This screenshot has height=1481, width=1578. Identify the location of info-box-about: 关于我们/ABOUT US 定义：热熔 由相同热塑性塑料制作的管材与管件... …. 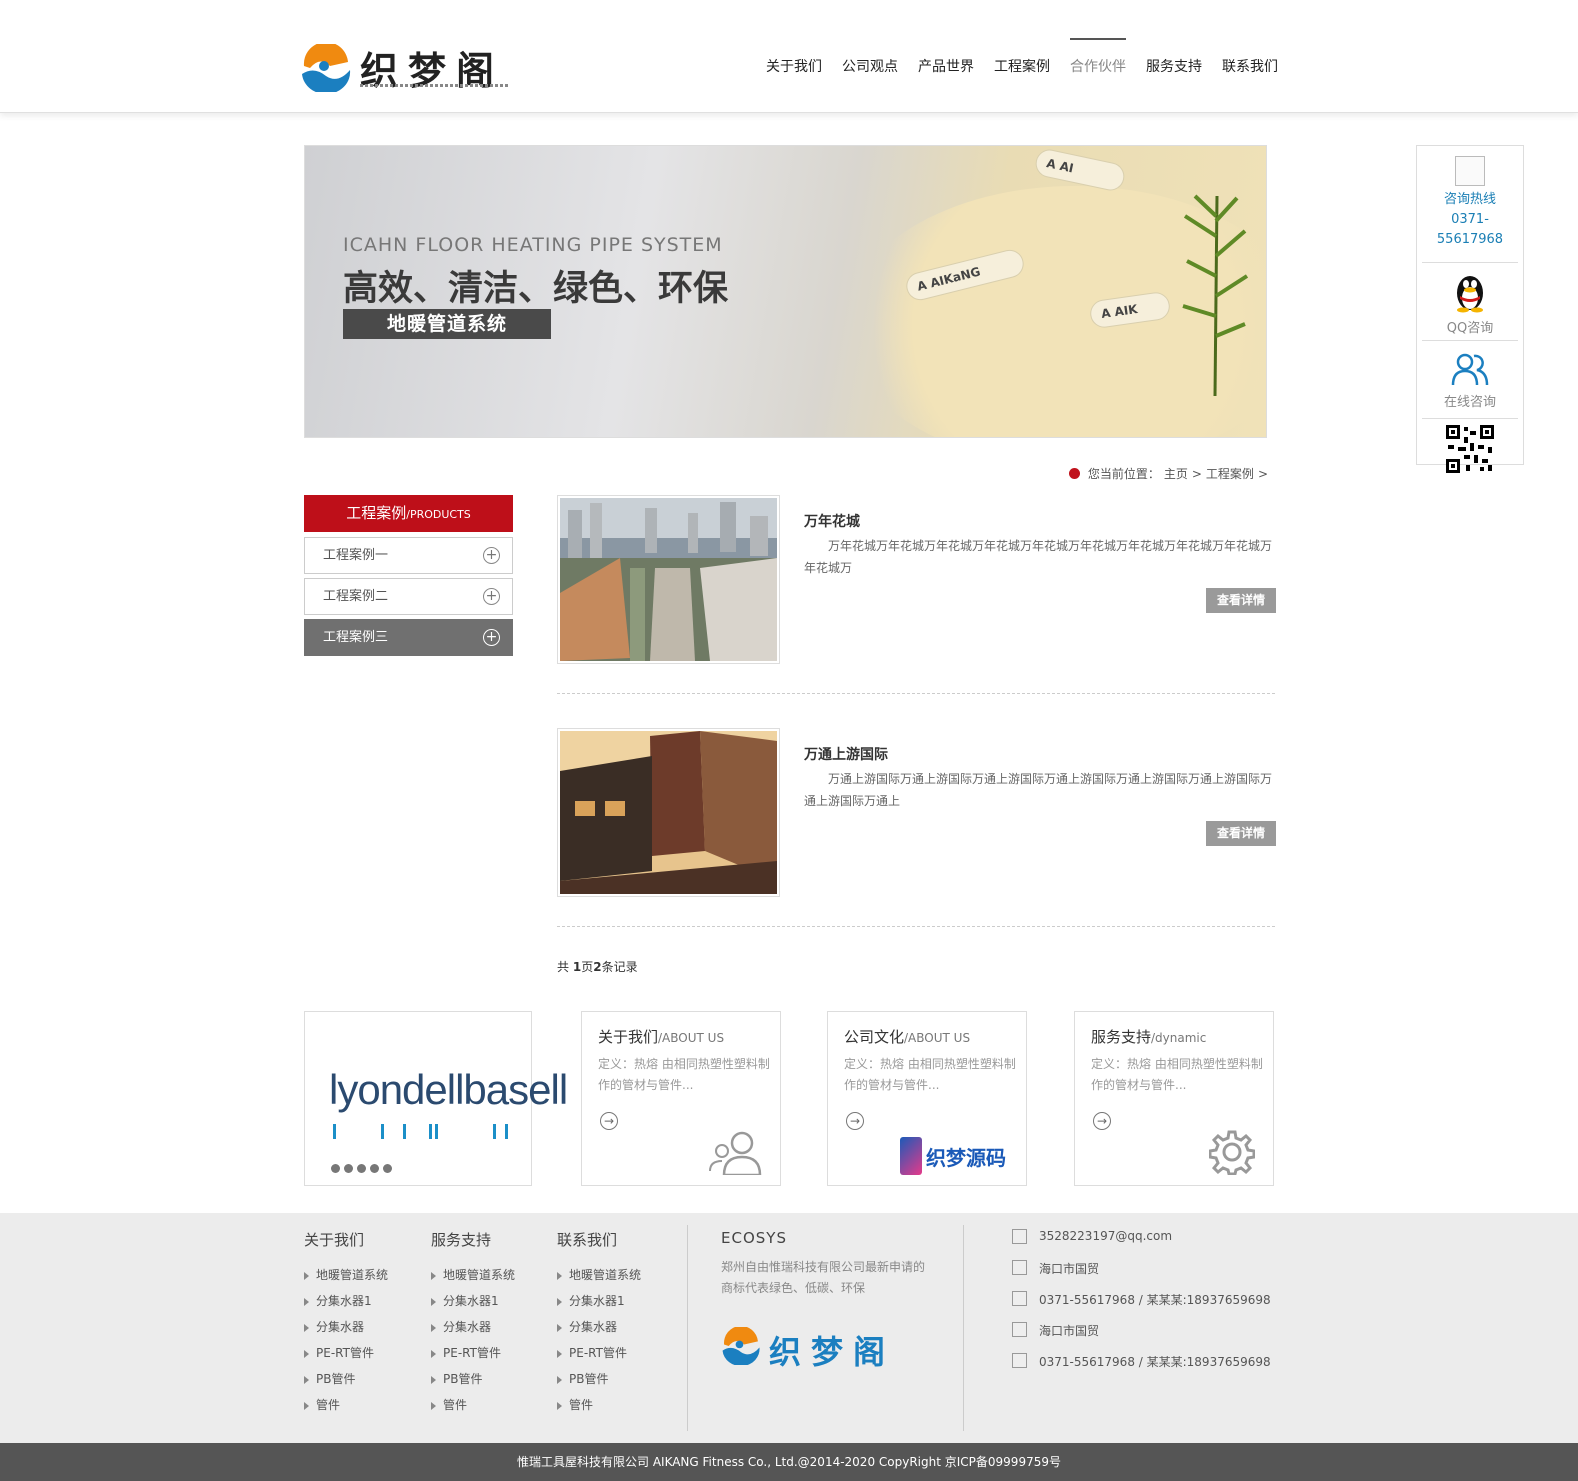
(681, 1098).